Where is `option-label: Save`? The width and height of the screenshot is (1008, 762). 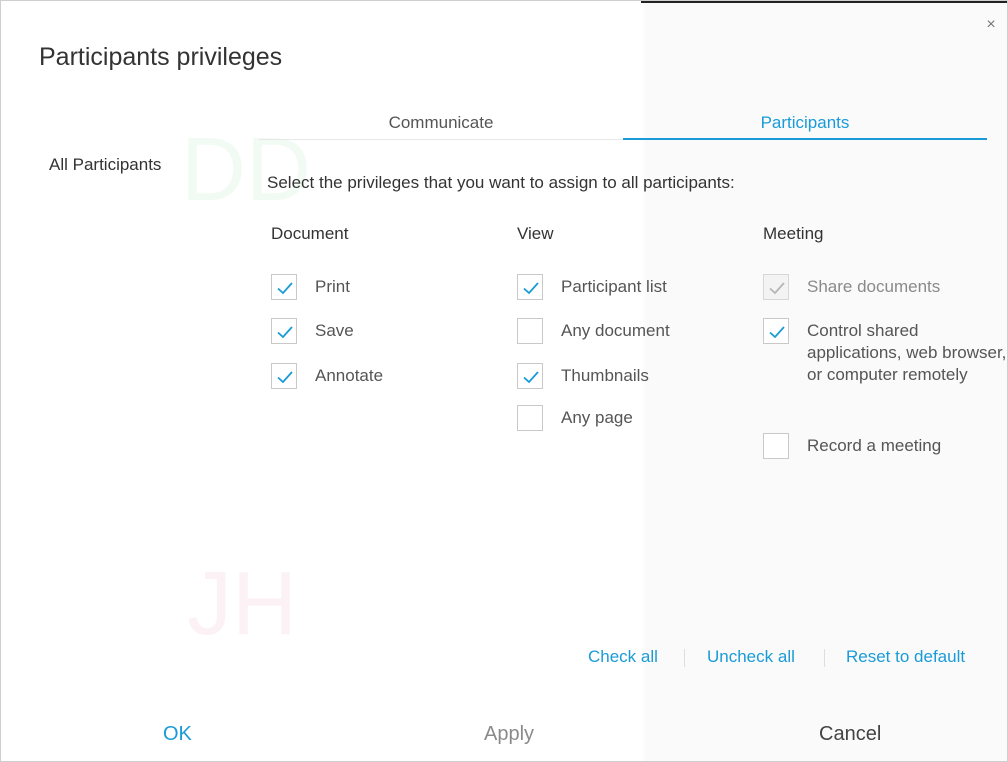 option-label: Save is located at coordinates (334, 330).